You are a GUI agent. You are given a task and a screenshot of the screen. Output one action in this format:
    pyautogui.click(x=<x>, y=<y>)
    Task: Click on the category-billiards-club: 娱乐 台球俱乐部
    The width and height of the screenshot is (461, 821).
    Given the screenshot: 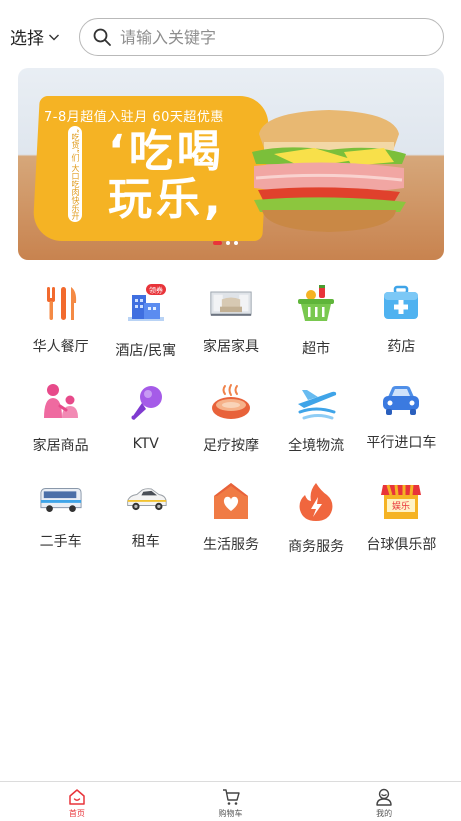 What is the action you would take?
    pyautogui.click(x=401, y=517)
    